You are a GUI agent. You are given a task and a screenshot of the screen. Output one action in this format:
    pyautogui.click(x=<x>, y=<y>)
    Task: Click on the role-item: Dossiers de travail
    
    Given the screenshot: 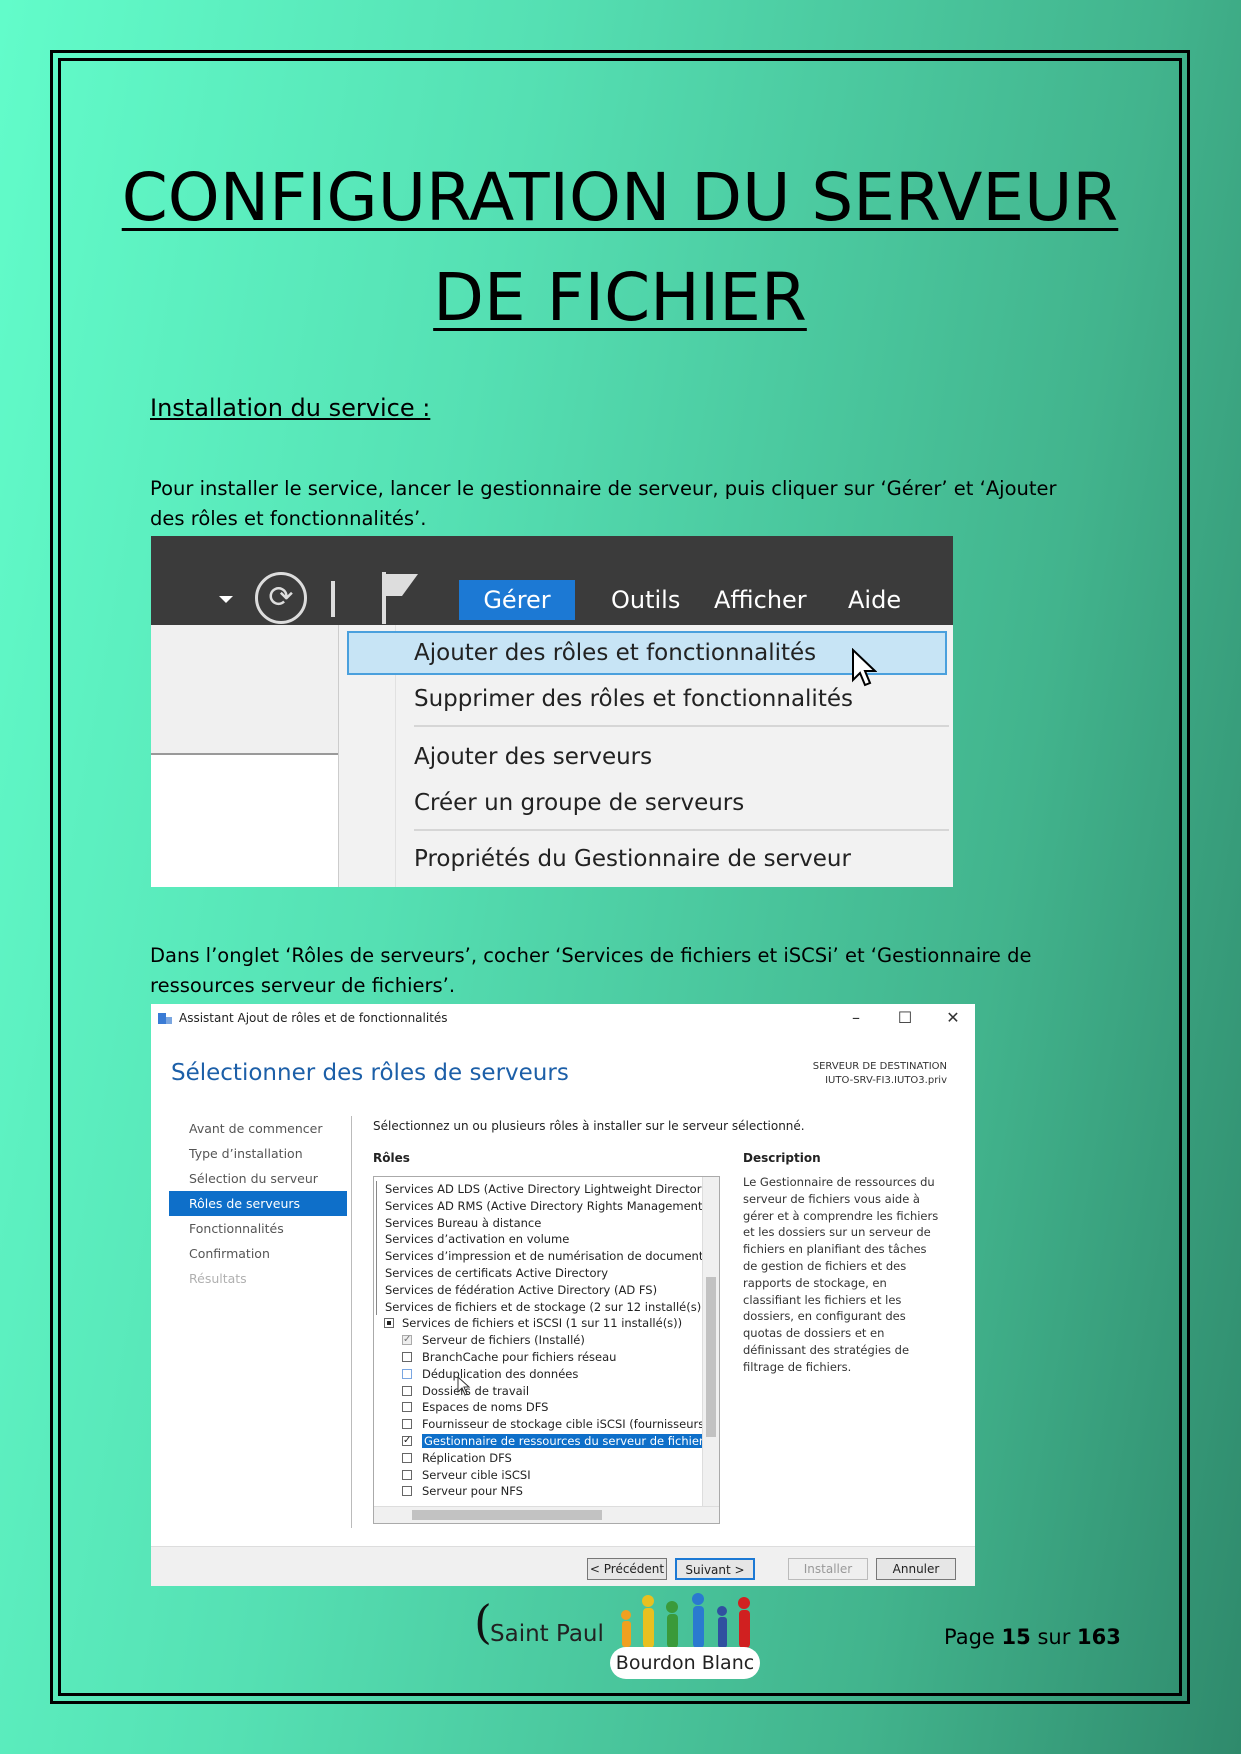 What is the action you would take?
    pyautogui.click(x=536, y=1391)
    